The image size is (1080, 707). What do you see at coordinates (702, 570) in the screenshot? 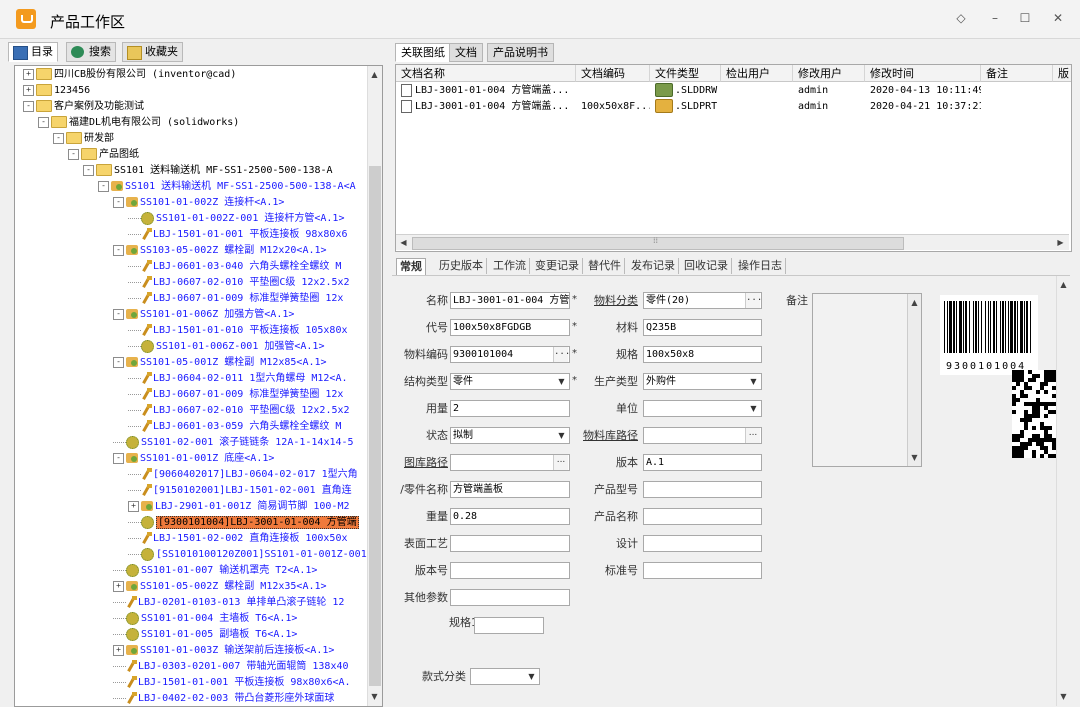
I see `std-no-input` at bounding box center [702, 570].